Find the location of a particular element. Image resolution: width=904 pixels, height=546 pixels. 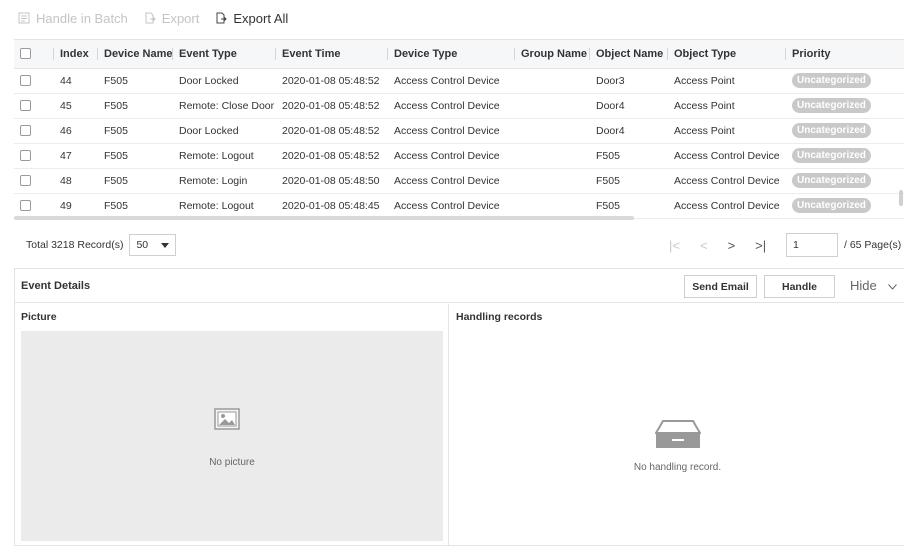

no-picture-text: No picture is located at coordinates (232, 462).